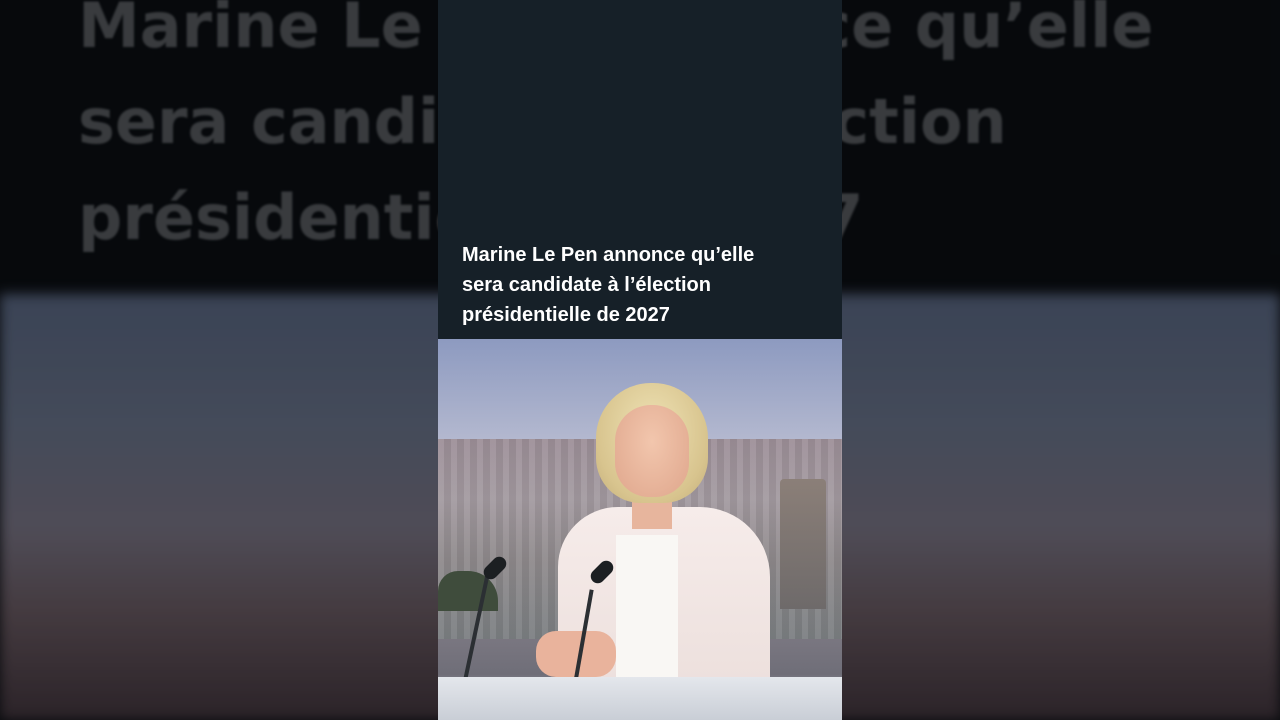  I want to click on person-top, so click(647, 610).